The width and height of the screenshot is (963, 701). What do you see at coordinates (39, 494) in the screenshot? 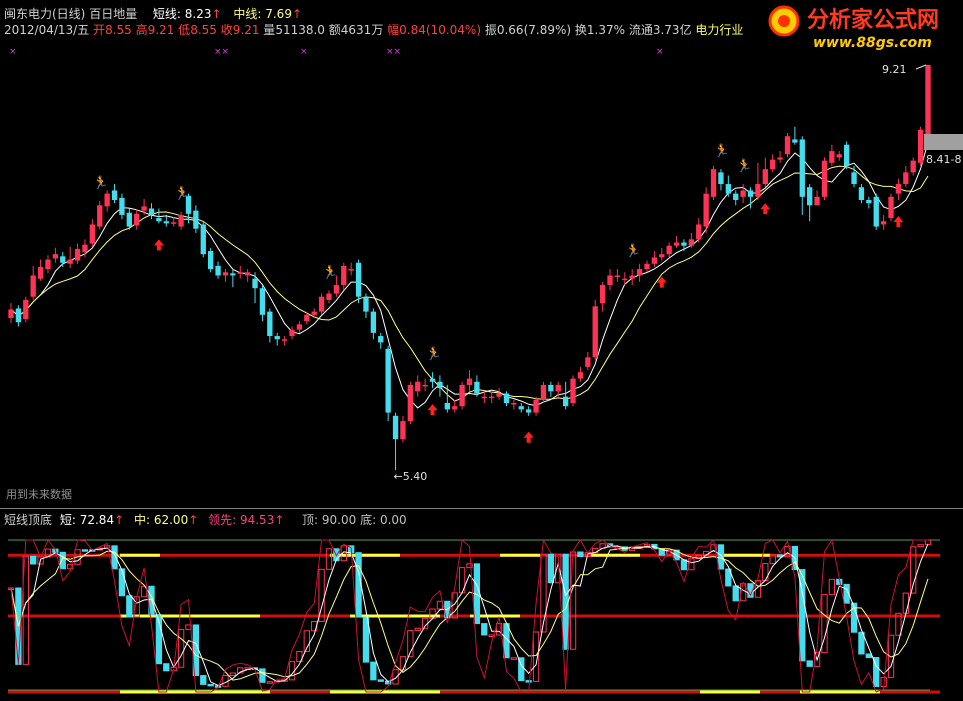
I see `future-data-note: 用到未来数据` at bounding box center [39, 494].